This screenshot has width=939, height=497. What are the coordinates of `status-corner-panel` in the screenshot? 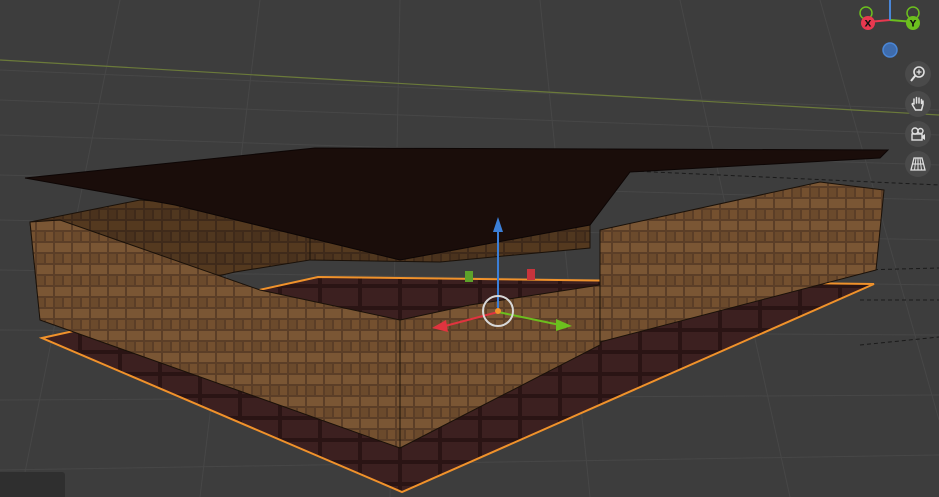 It's located at (32, 484).